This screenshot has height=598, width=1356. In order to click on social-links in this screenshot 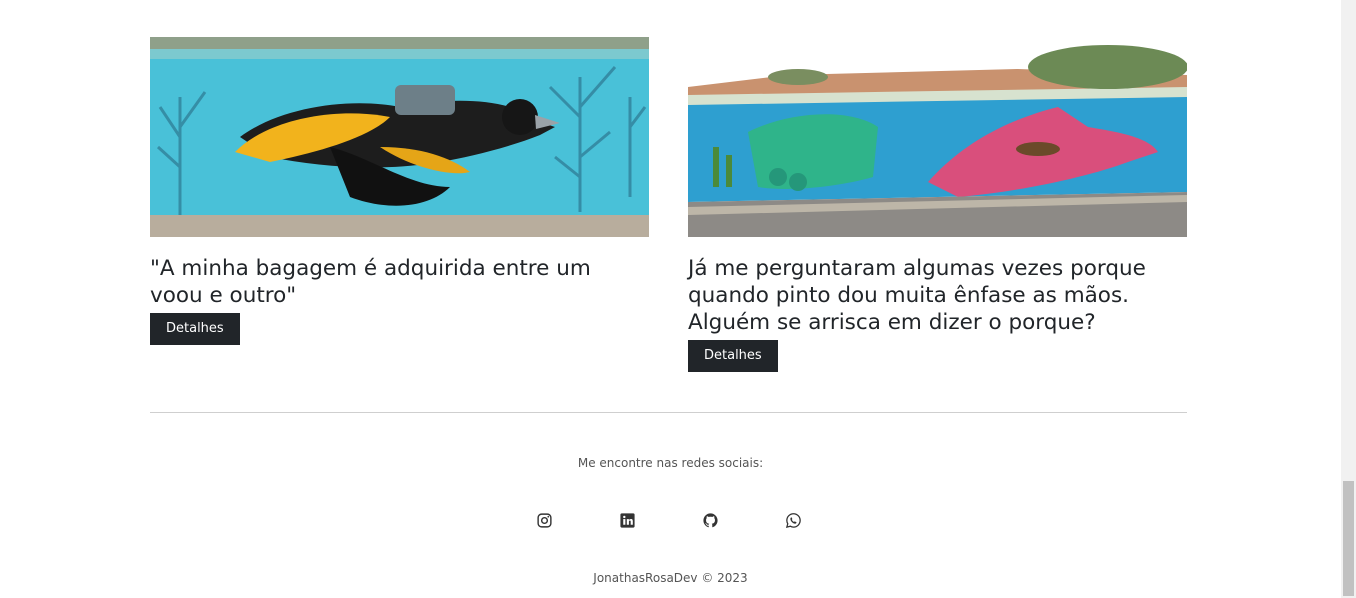, I will do `click(670, 520)`.